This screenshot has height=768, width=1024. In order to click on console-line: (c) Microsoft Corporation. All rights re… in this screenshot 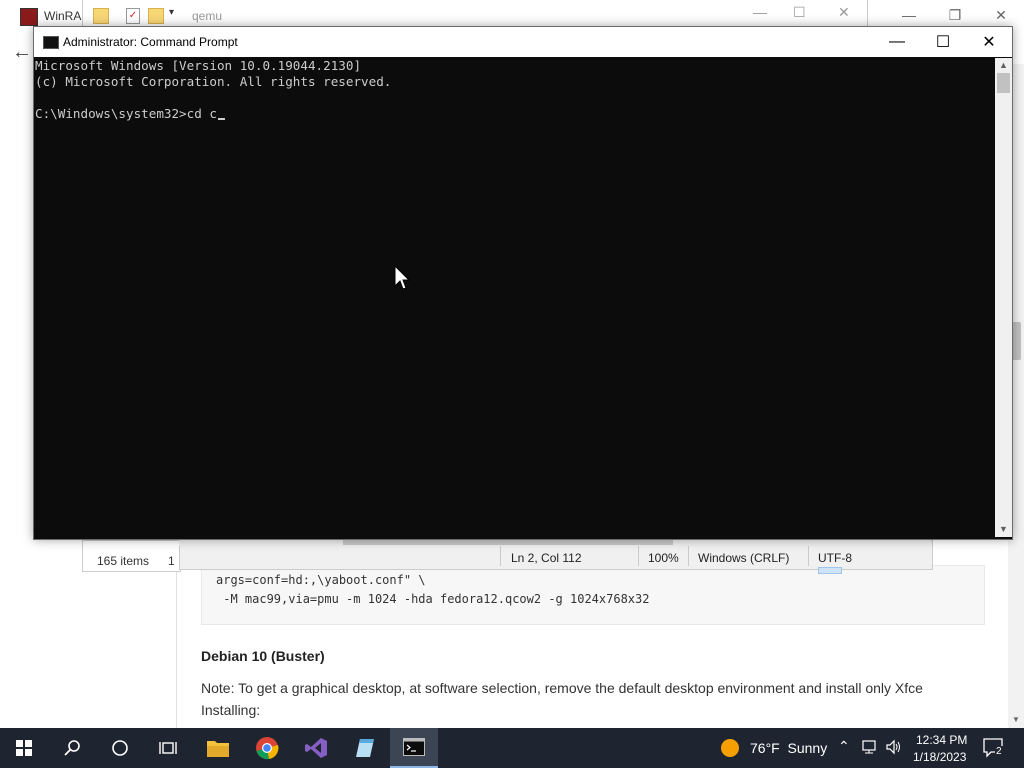, I will do `click(213, 81)`.